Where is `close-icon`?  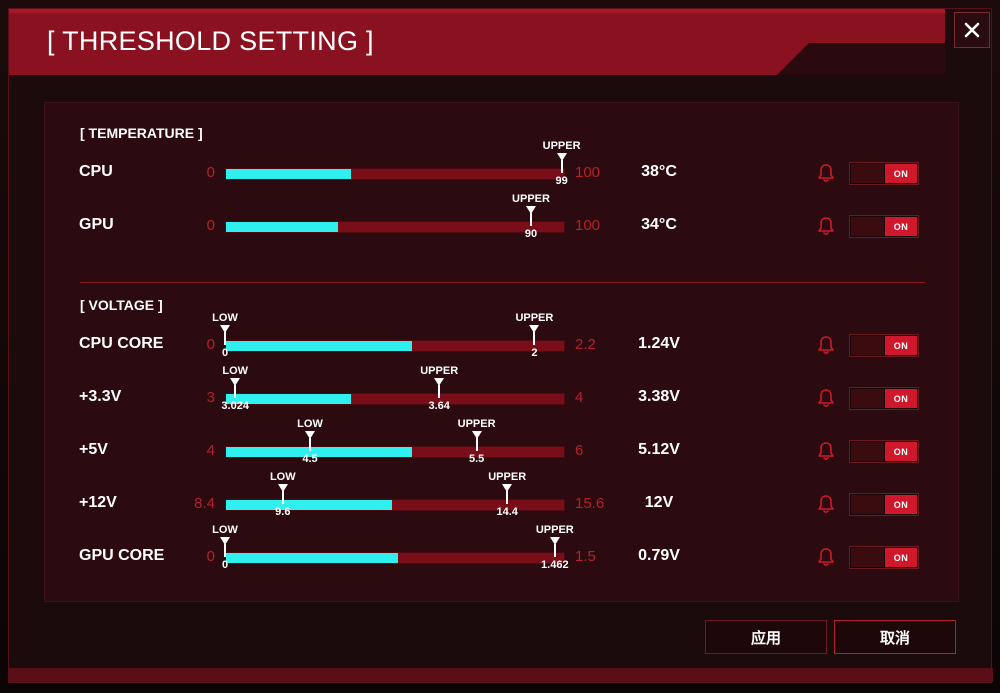
close-icon is located at coordinates (972, 30).